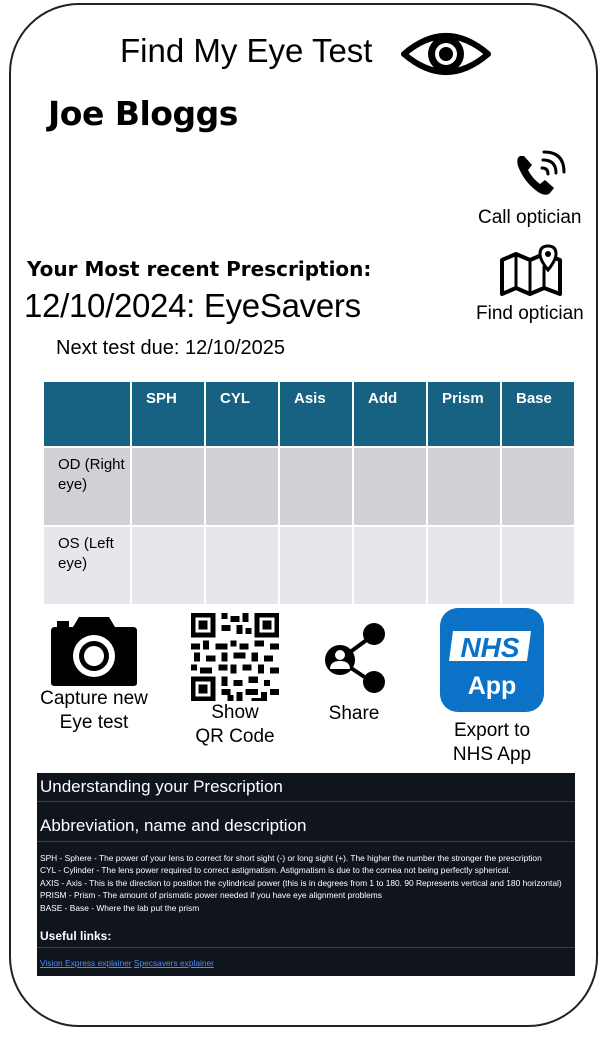 The width and height of the screenshot is (611, 1037). What do you see at coordinates (530, 218) in the screenshot?
I see `call-optician-label: Call optician` at bounding box center [530, 218].